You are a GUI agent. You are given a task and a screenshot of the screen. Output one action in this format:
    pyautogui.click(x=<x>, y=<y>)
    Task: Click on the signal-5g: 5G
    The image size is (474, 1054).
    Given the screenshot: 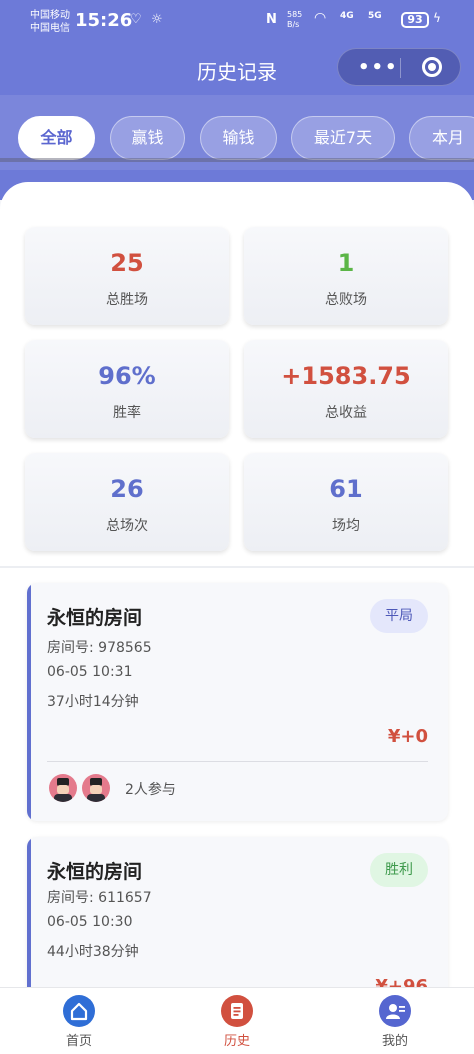 What is the action you would take?
    pyautogui.click(x=375, y=16)
    